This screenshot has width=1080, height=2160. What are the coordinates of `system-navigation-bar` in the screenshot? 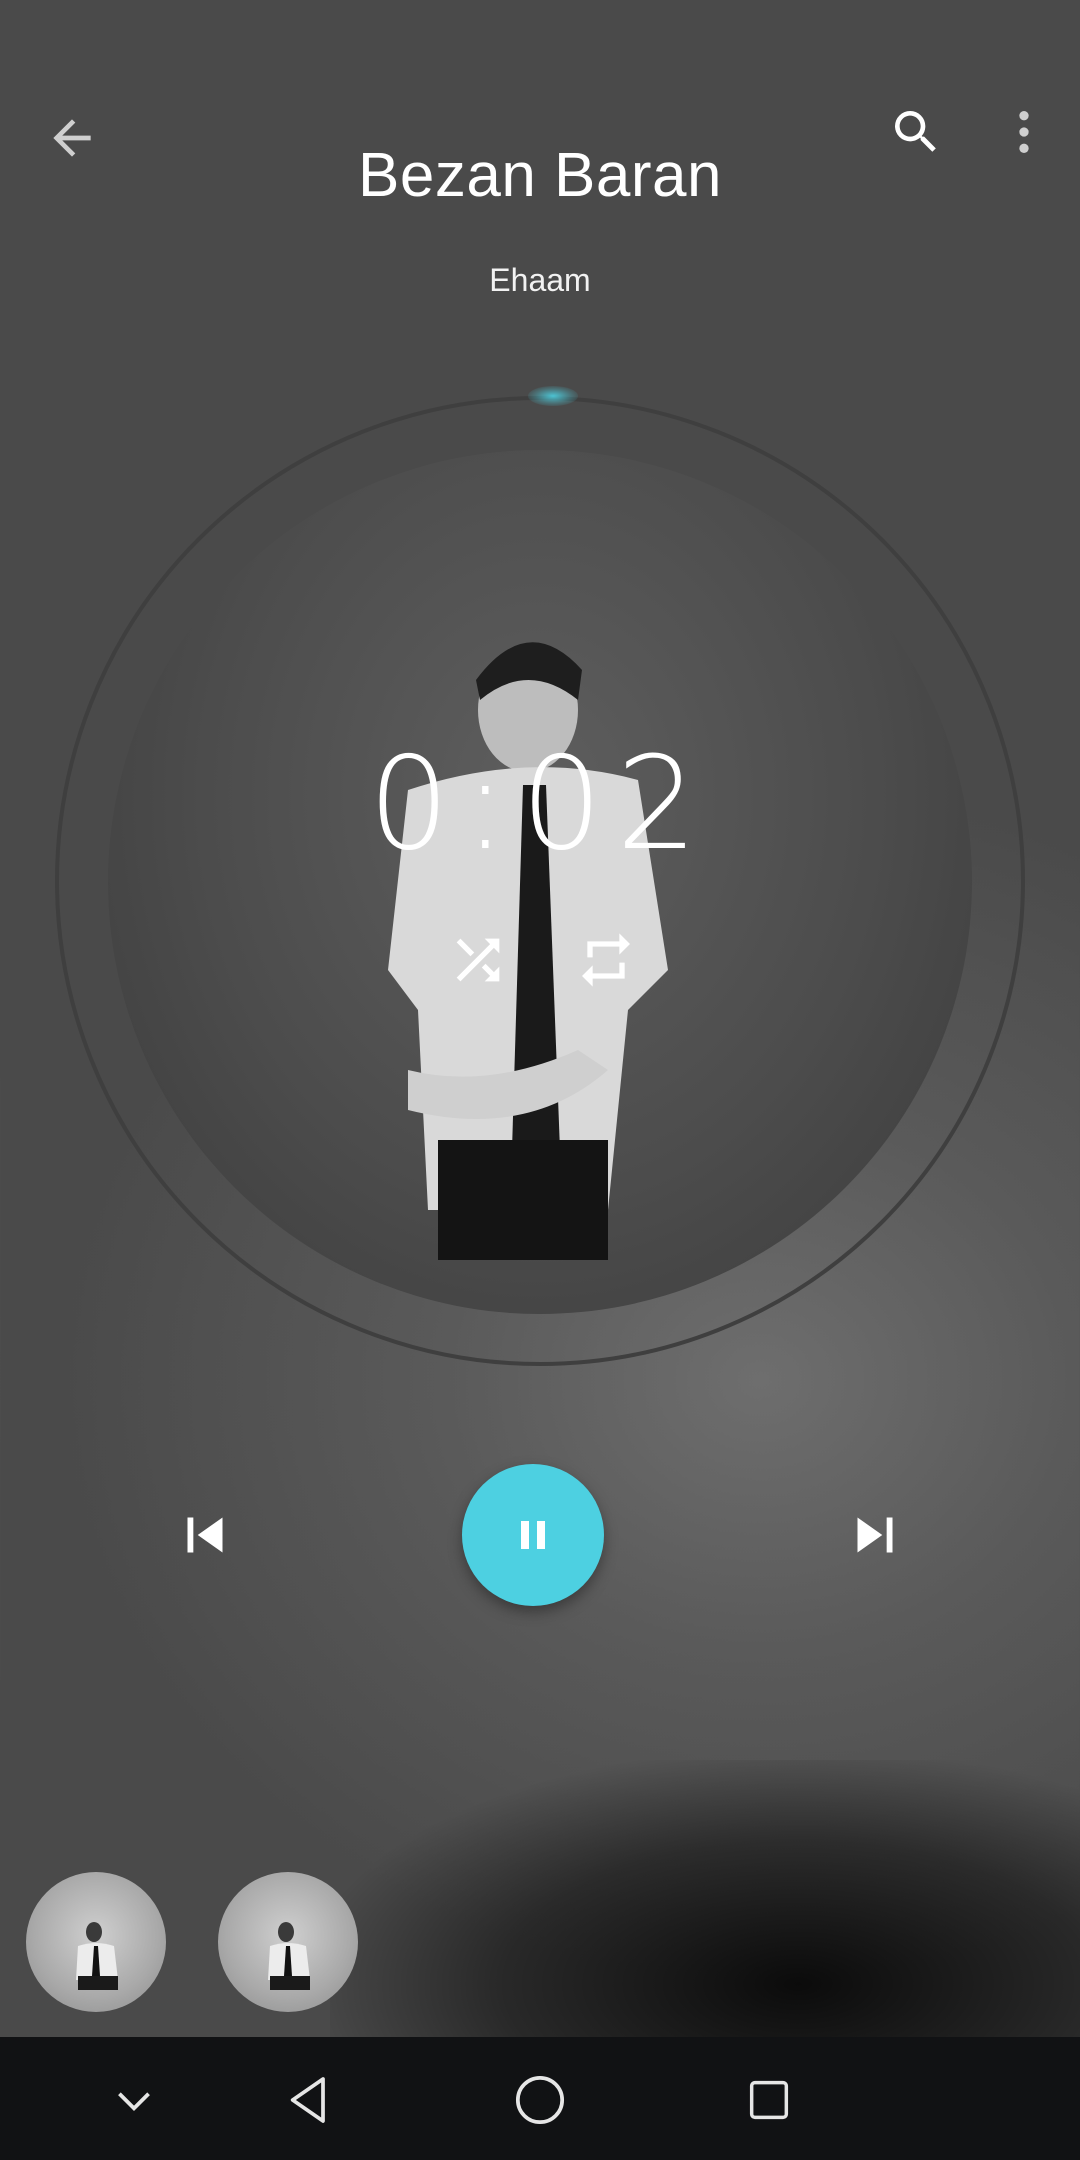 It's located at (540, 2098).